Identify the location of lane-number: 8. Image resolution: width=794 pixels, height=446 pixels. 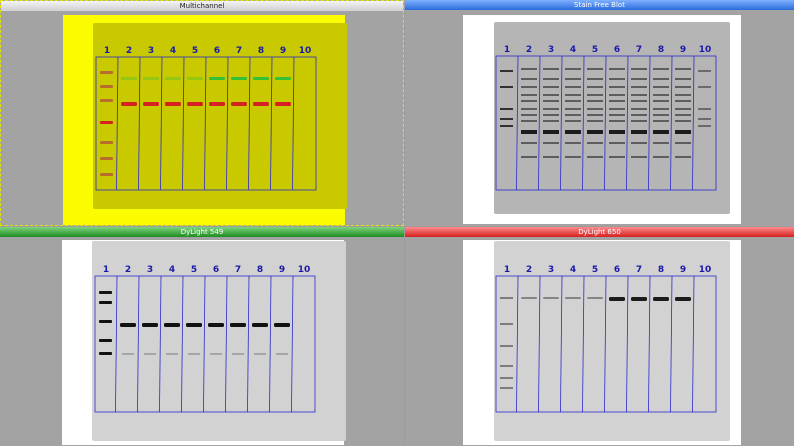
(661, 50).